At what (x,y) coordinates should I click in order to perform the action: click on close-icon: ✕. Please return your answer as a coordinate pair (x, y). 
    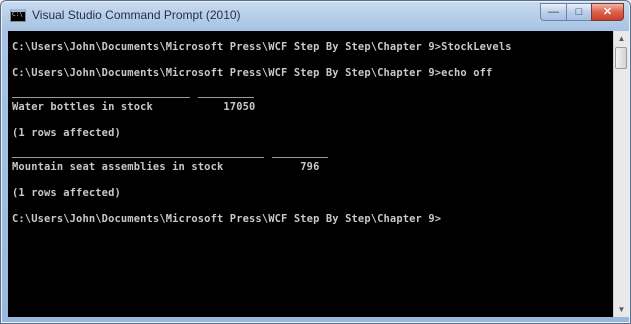
    Looking at the image, I should click on (607, 12).